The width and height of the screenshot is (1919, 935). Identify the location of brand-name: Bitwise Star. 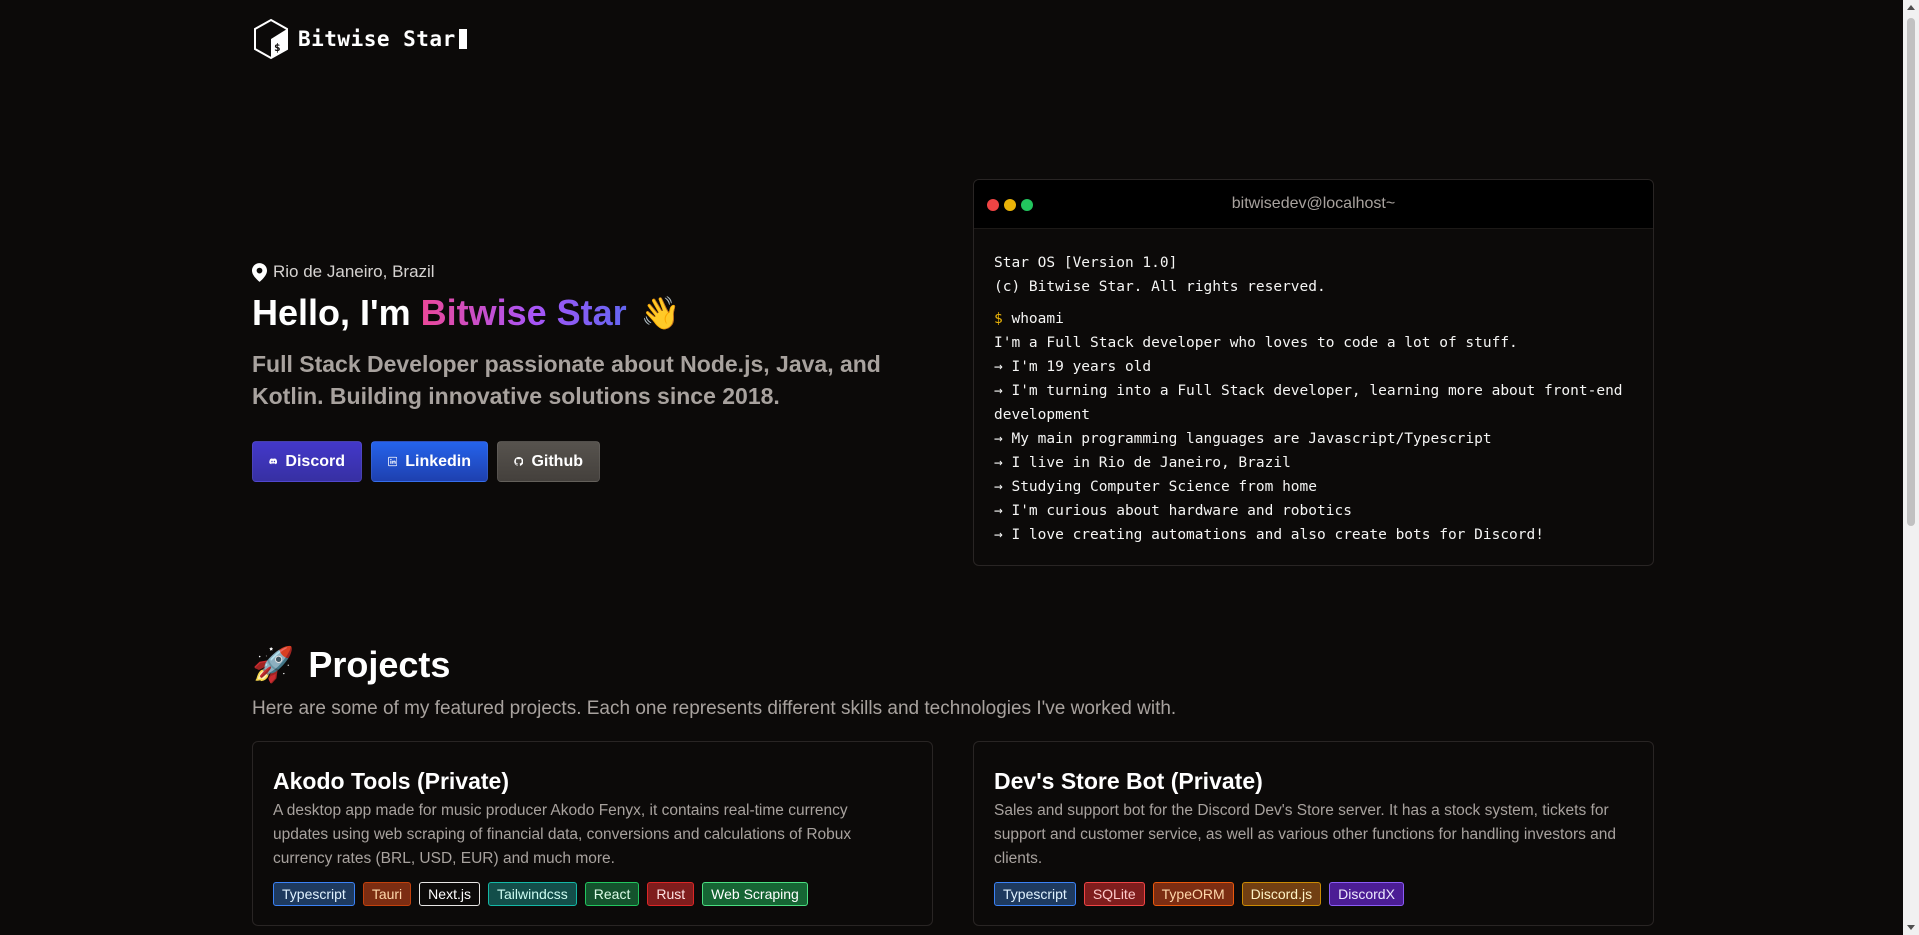
(382, 39).